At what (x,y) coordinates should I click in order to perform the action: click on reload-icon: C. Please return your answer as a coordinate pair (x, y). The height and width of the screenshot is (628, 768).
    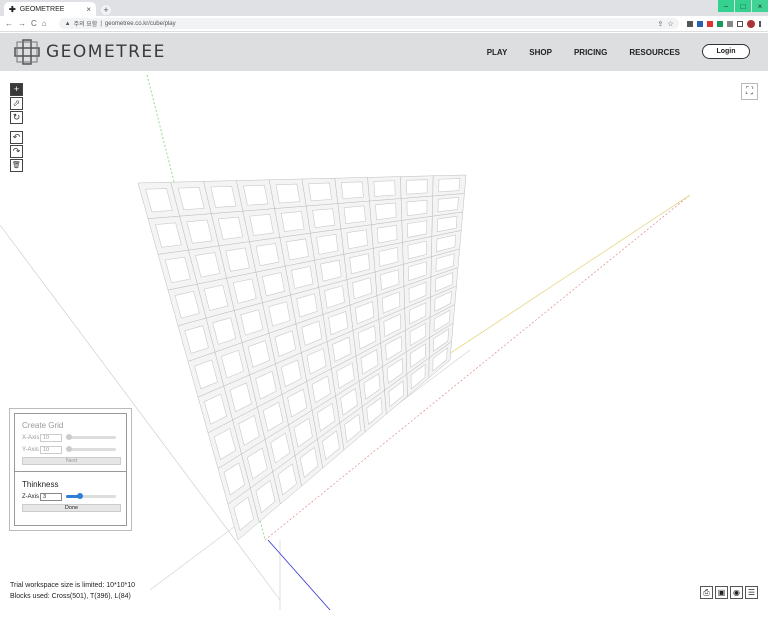
    Looking at the image, I should click on (34, 23).